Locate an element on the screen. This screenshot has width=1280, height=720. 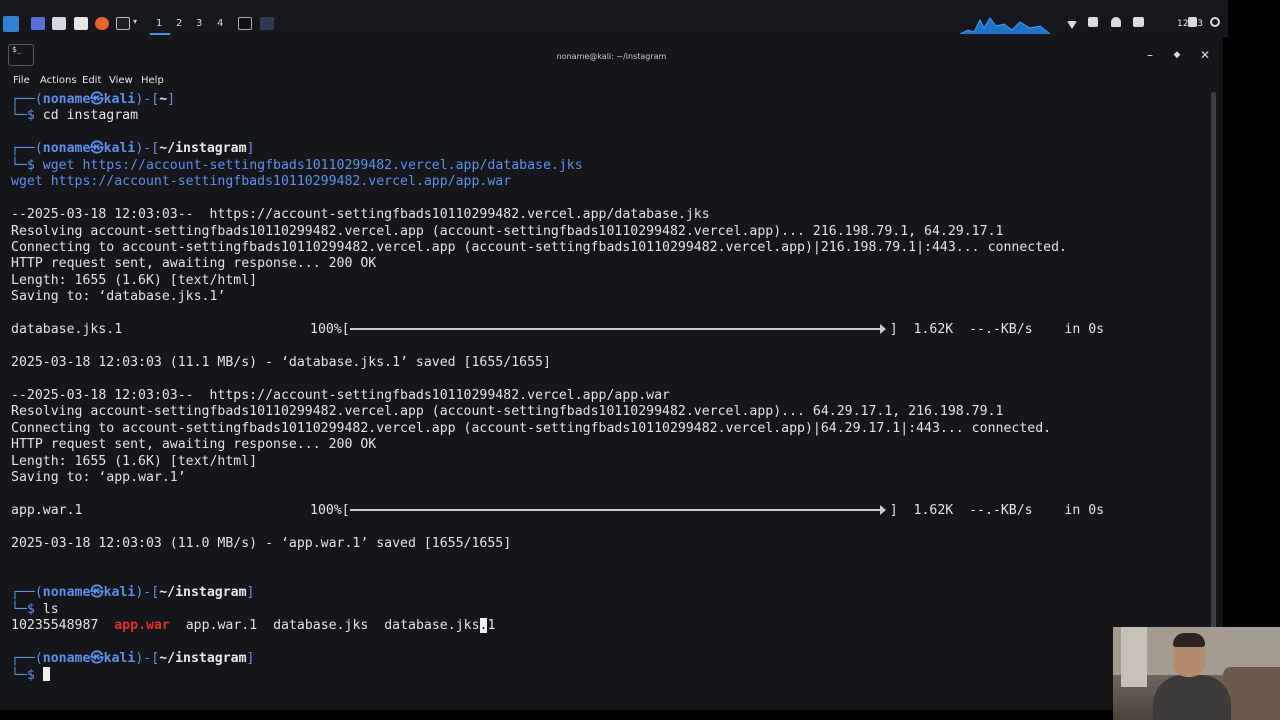
text-cursor is located at coordinates (46, 674).